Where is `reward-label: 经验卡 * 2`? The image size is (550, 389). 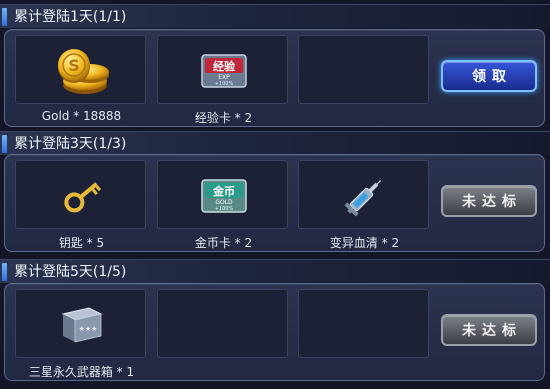 reward-label: 经验卡 * 2 is located at coordinates (223, 118).